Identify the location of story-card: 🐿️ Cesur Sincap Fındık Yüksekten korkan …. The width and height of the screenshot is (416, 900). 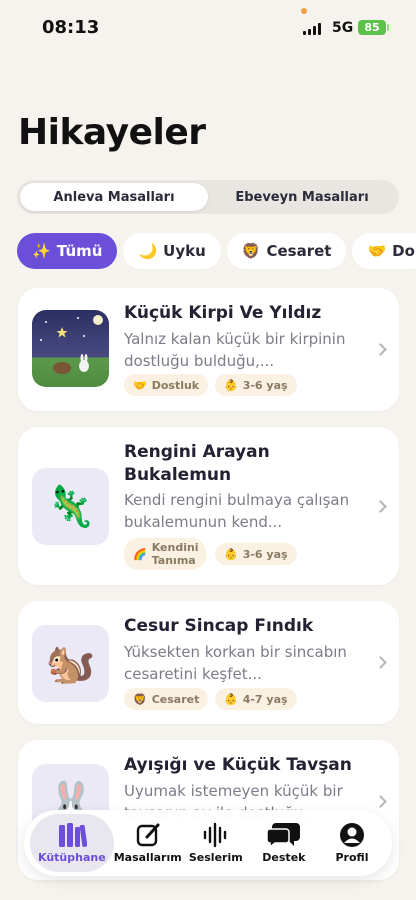
(208, 662).